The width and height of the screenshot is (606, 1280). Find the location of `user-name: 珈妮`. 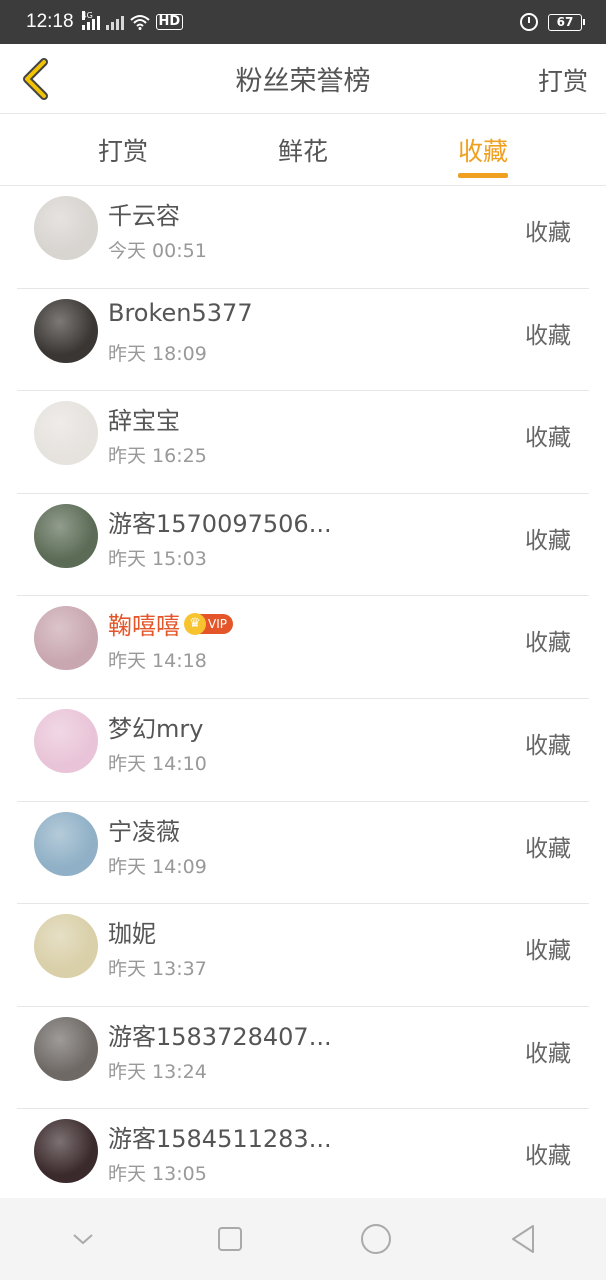

user-name: 珈妮 is located at coordinates (132, 934).